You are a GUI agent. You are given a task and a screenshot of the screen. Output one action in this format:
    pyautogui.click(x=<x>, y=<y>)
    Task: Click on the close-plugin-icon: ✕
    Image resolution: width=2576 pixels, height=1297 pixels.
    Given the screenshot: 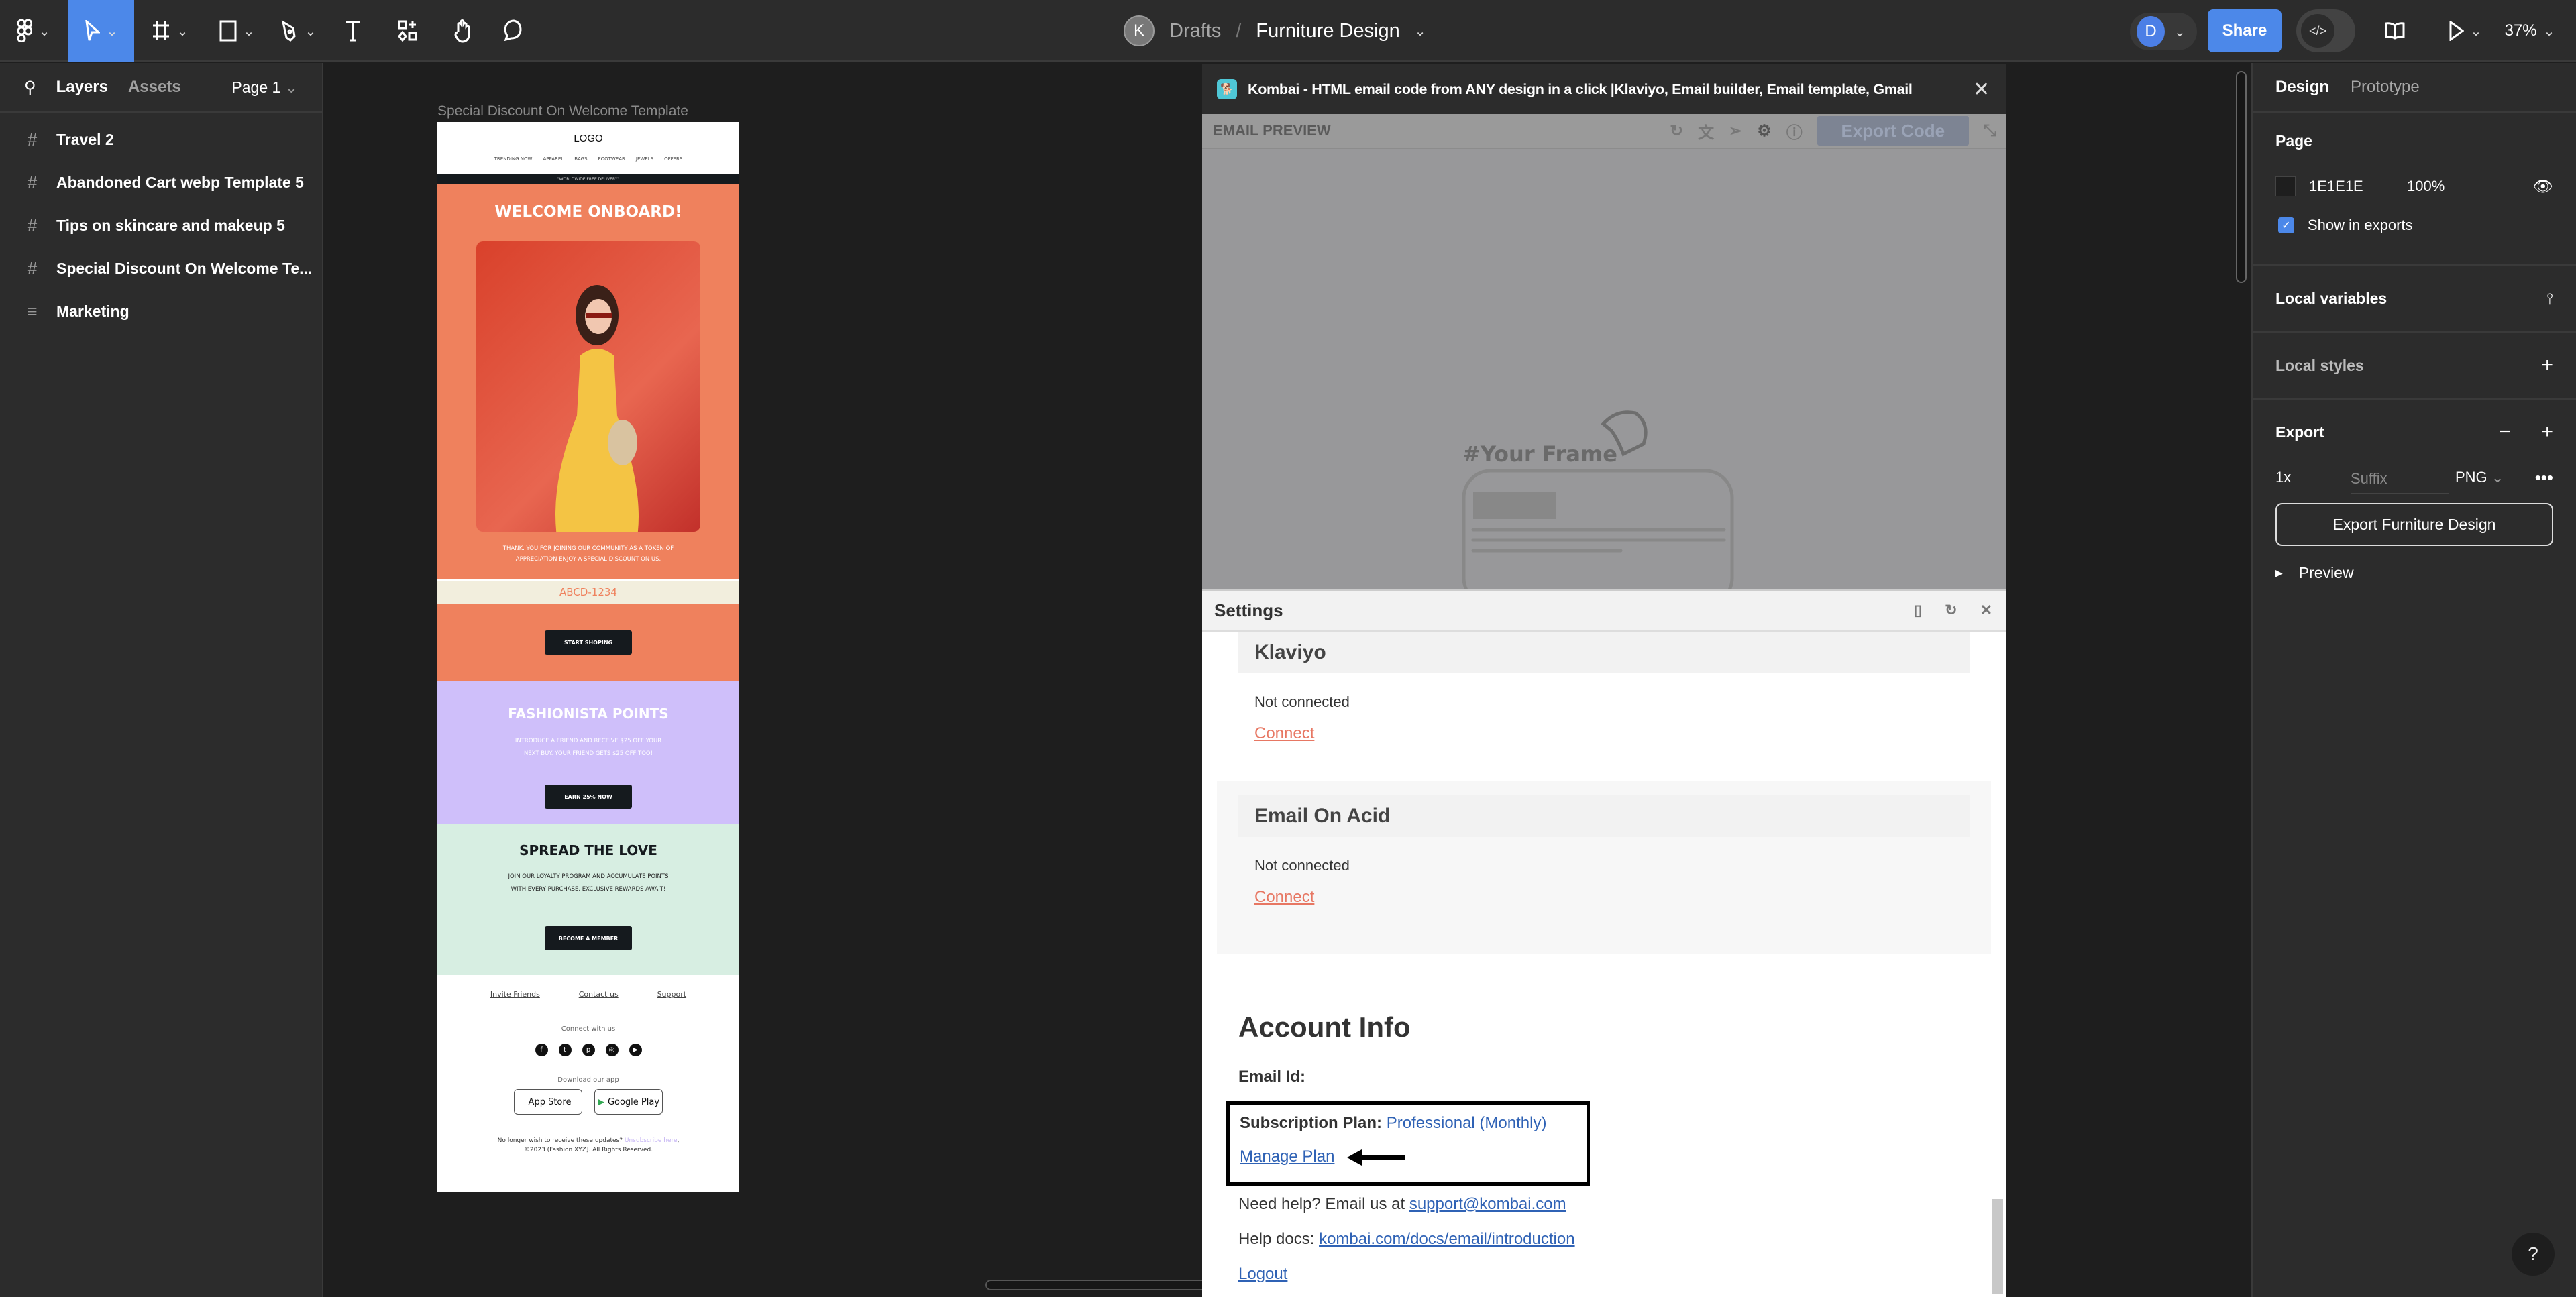 What is the action you would take?
    pyautogui.click(x=1981, y=89)
    